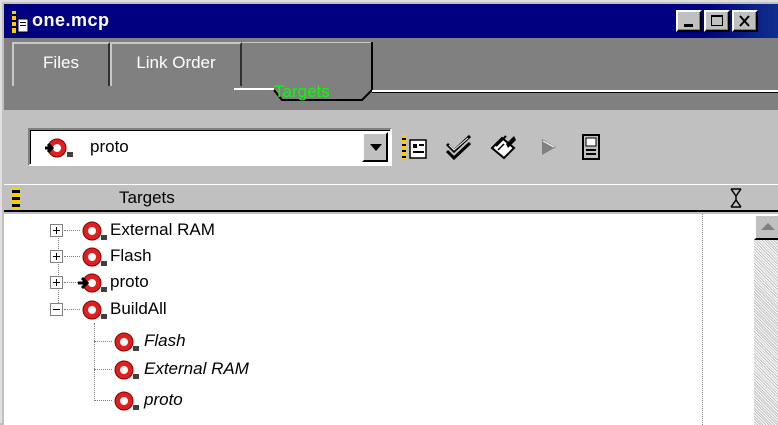 This screenshot has height=425, width=778. What do you see at coordinates (415, 147) in the screenshot?
I see `target-settings-icon` at bounding box center [415, 147].